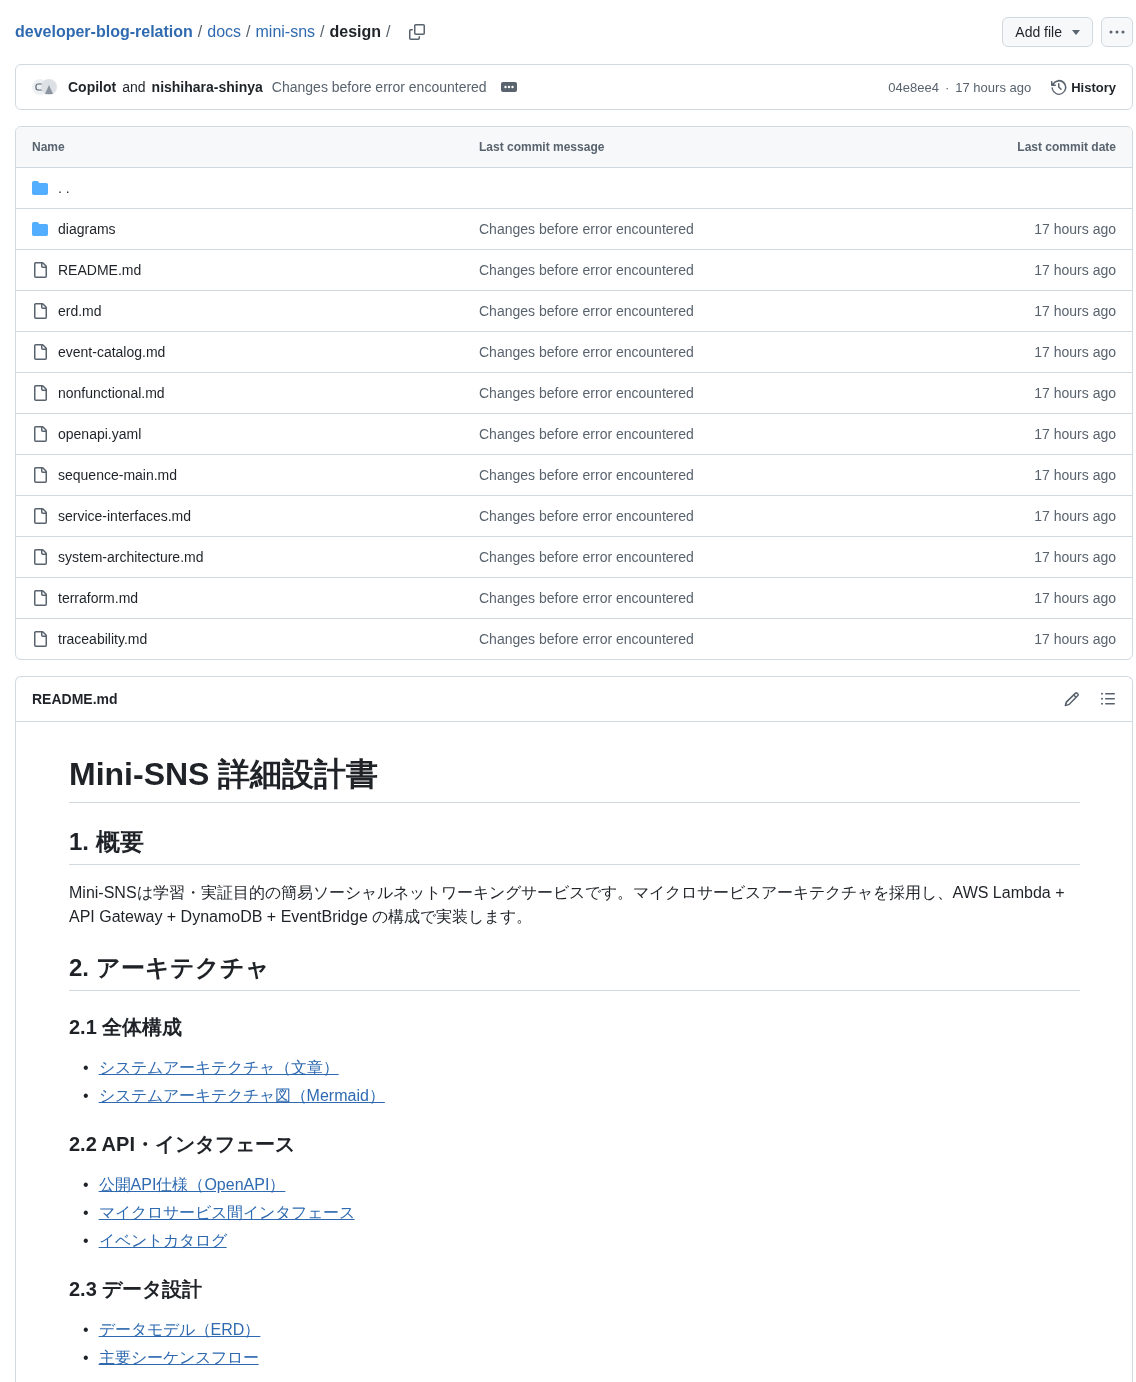  Describe the element at coordinates (126, 1027) in the screenshot. I see `subsection-heading: 2.1 全体構成` at that location.